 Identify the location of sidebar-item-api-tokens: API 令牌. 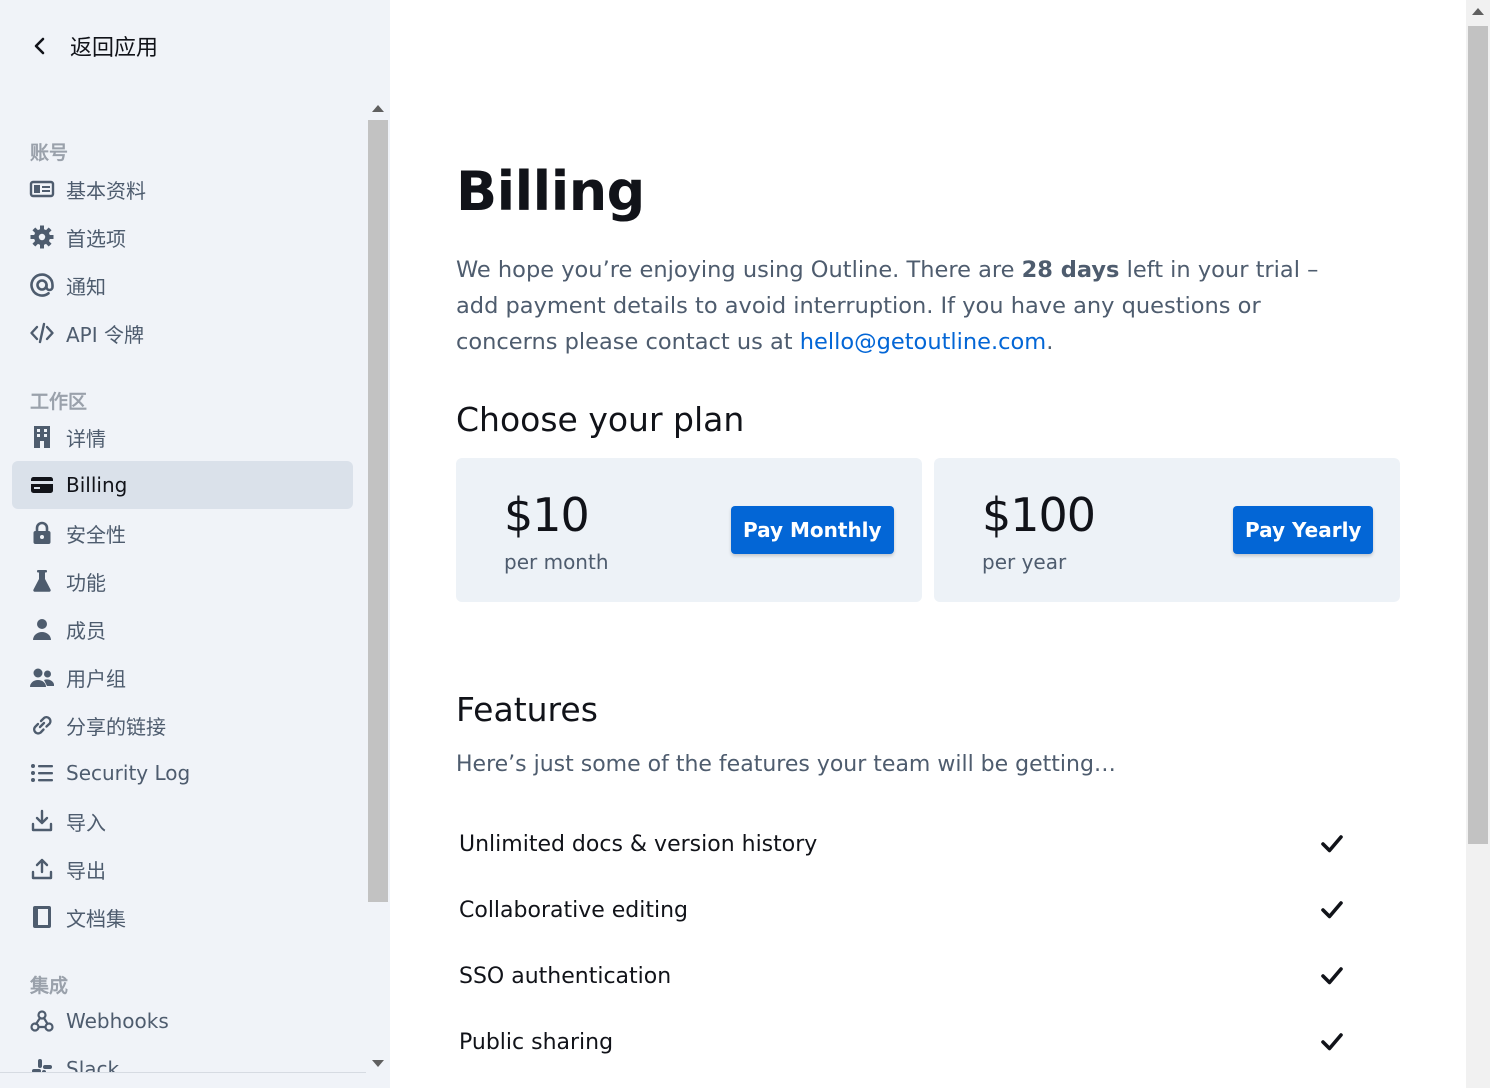
(182, 333).